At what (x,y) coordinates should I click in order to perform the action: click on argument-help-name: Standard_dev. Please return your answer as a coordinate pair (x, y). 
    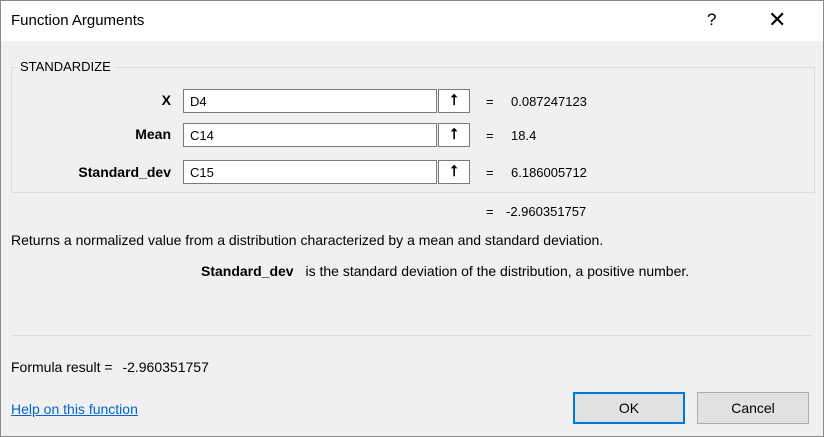
    Looking at the image, I should click on (247, 271).